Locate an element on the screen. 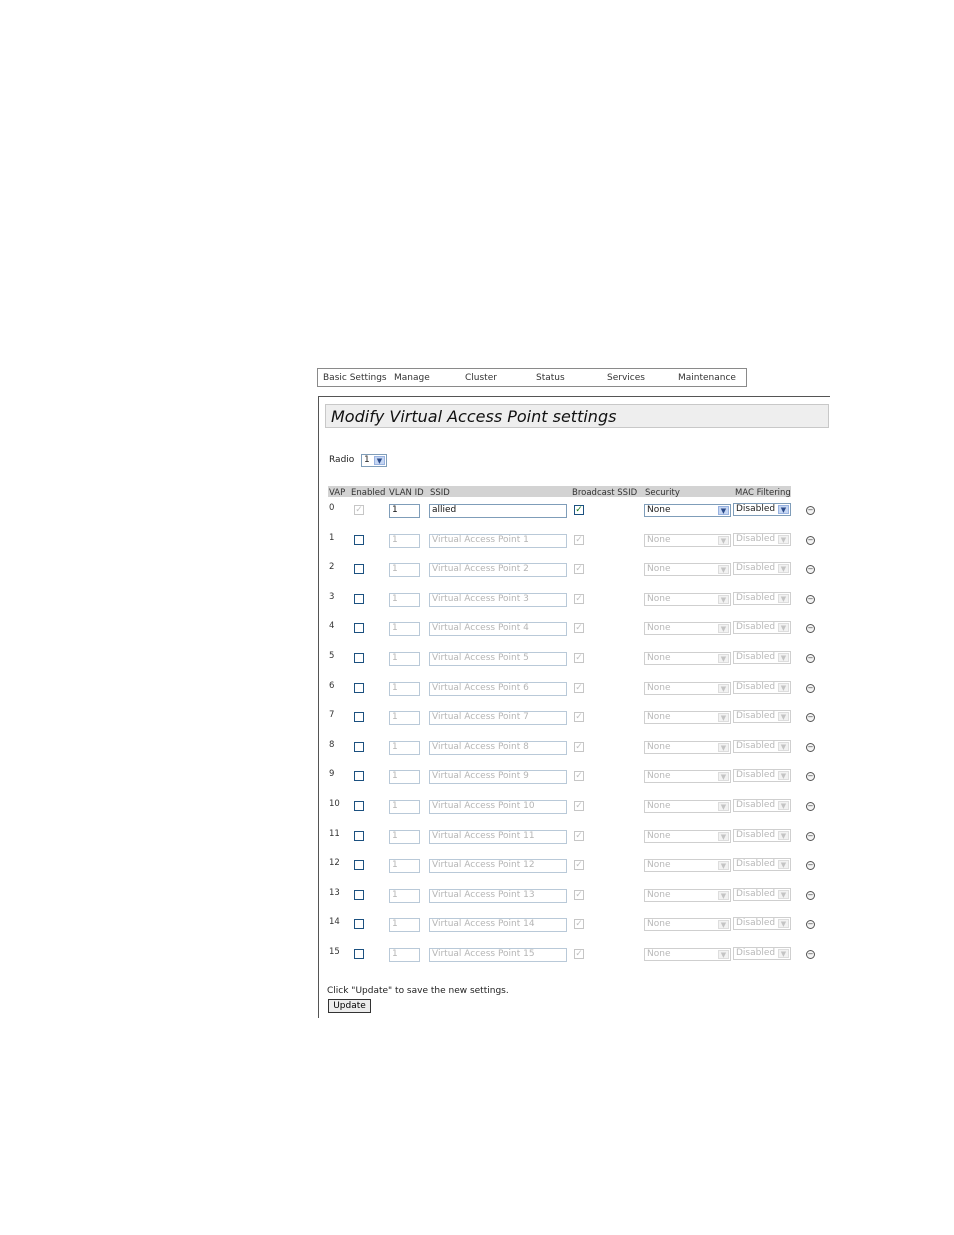 The width and height of the screenshot is (954, 1235). update-button: Update is located at coordinates (349, 1006).